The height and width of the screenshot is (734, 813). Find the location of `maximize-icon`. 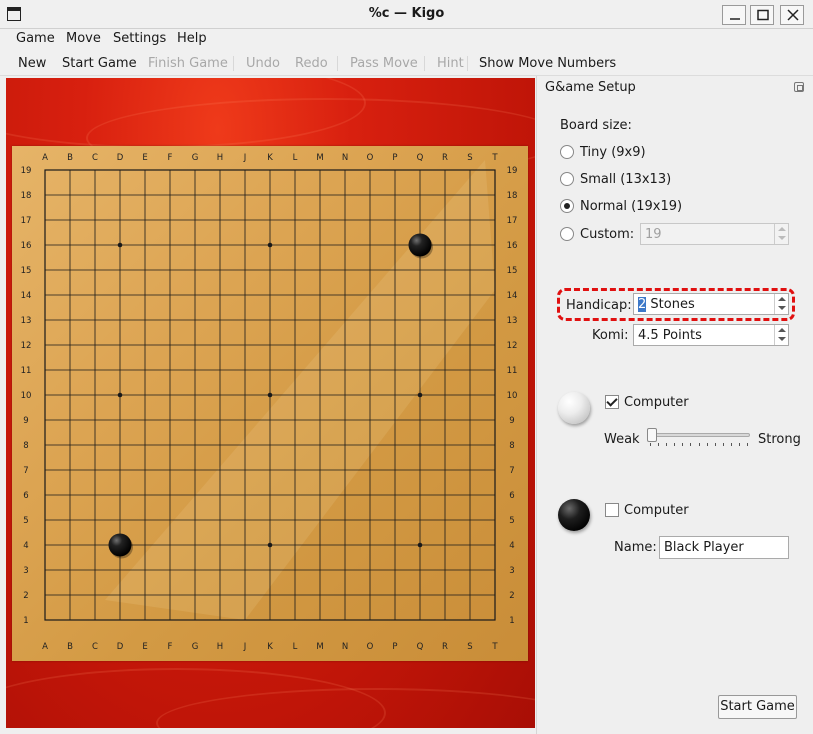

maximize-icon is located at coordinates (763, 15).